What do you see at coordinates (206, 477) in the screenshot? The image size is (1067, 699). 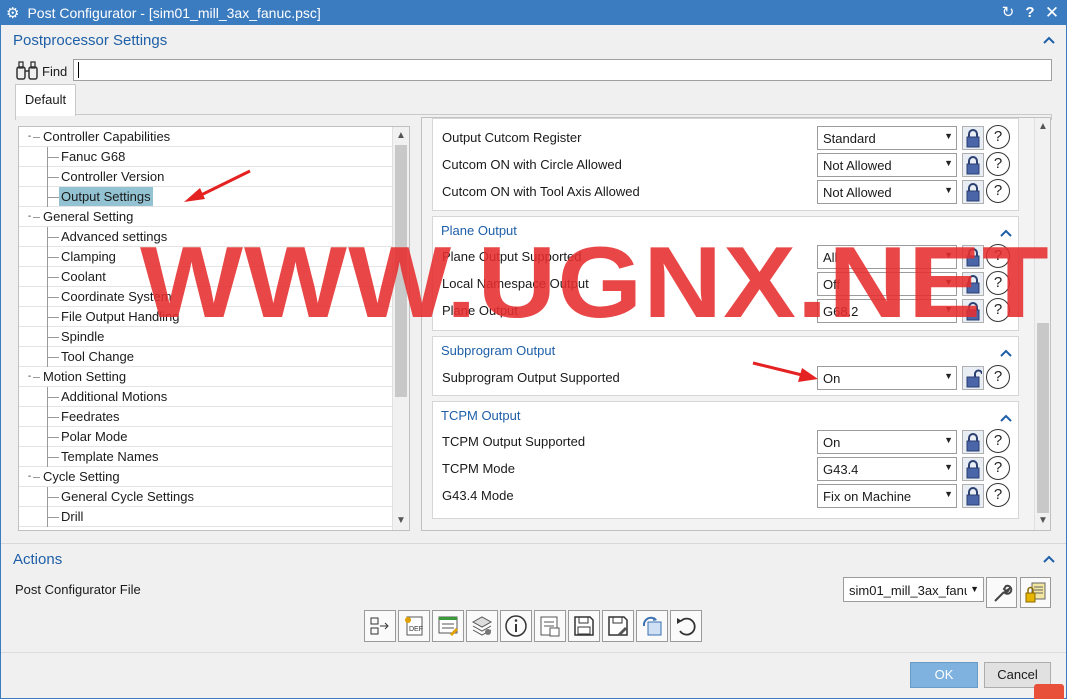 I see `tree-item: - Cycle Setting` at bounding box center [206, 477].